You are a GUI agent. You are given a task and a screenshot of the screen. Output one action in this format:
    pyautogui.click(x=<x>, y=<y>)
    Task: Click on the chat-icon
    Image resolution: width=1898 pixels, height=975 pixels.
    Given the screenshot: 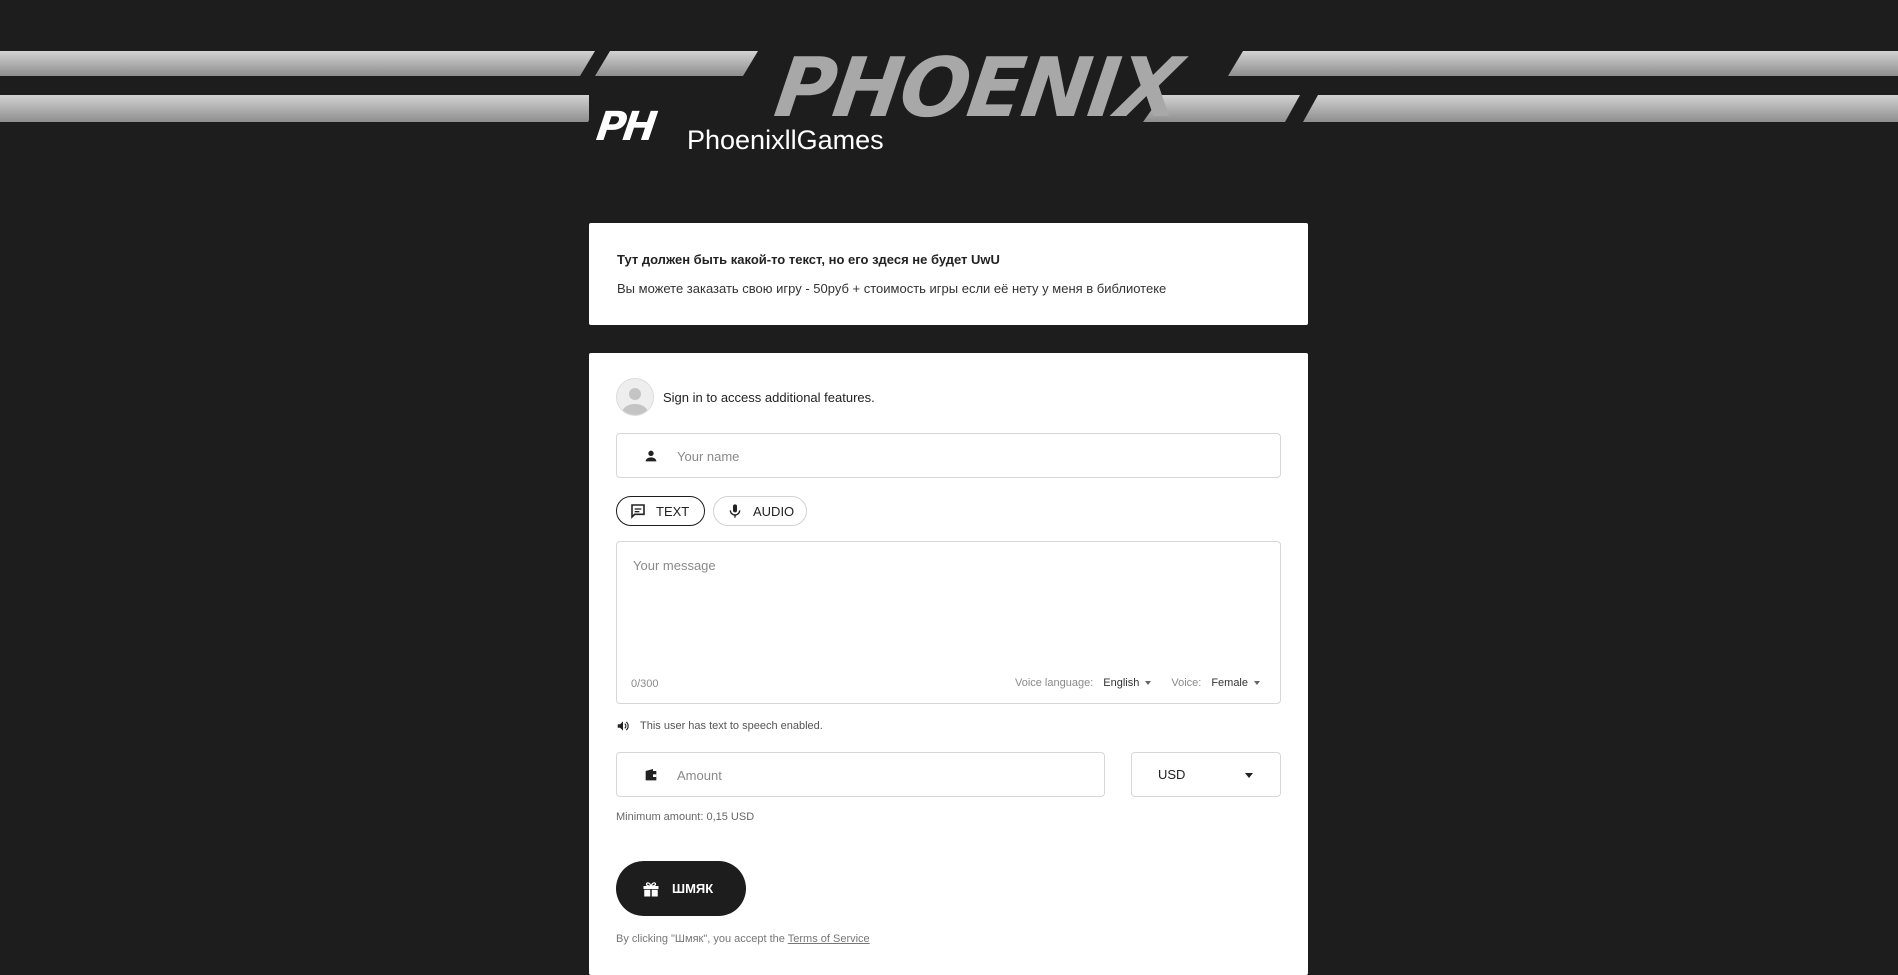 What is the action you would take?
    pyautogui.click(x=638, y=511)
    